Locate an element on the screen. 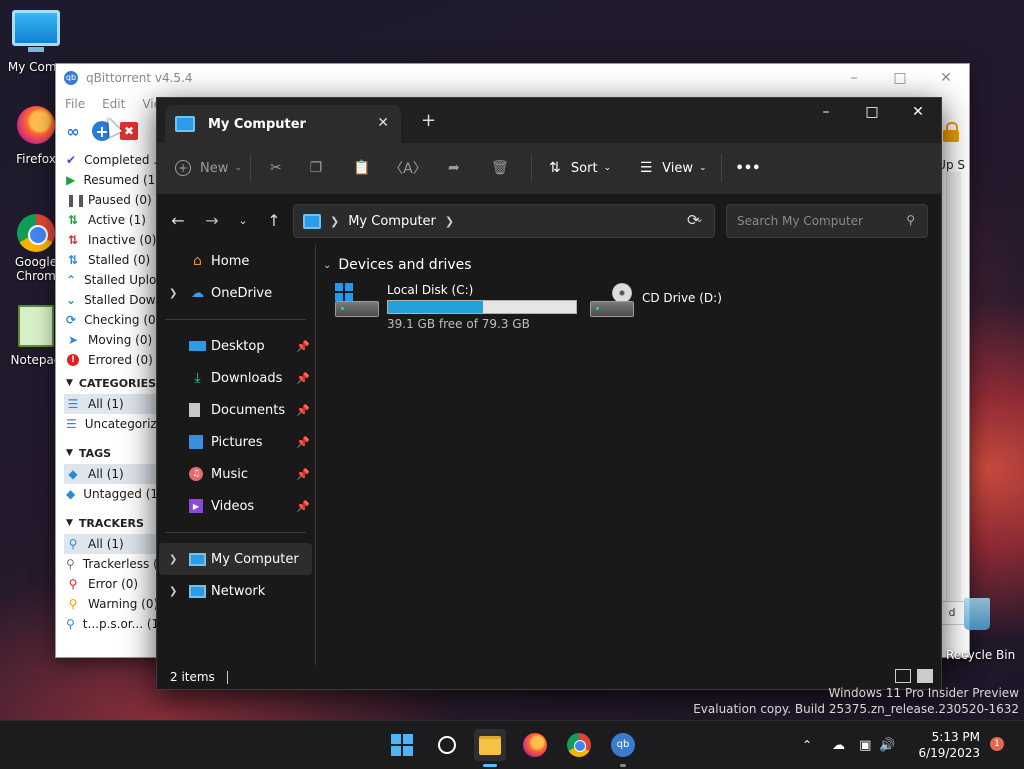 This screenshot has width=1024, height=769. delete-button: 🗑 is located at coordinates (500, 168).